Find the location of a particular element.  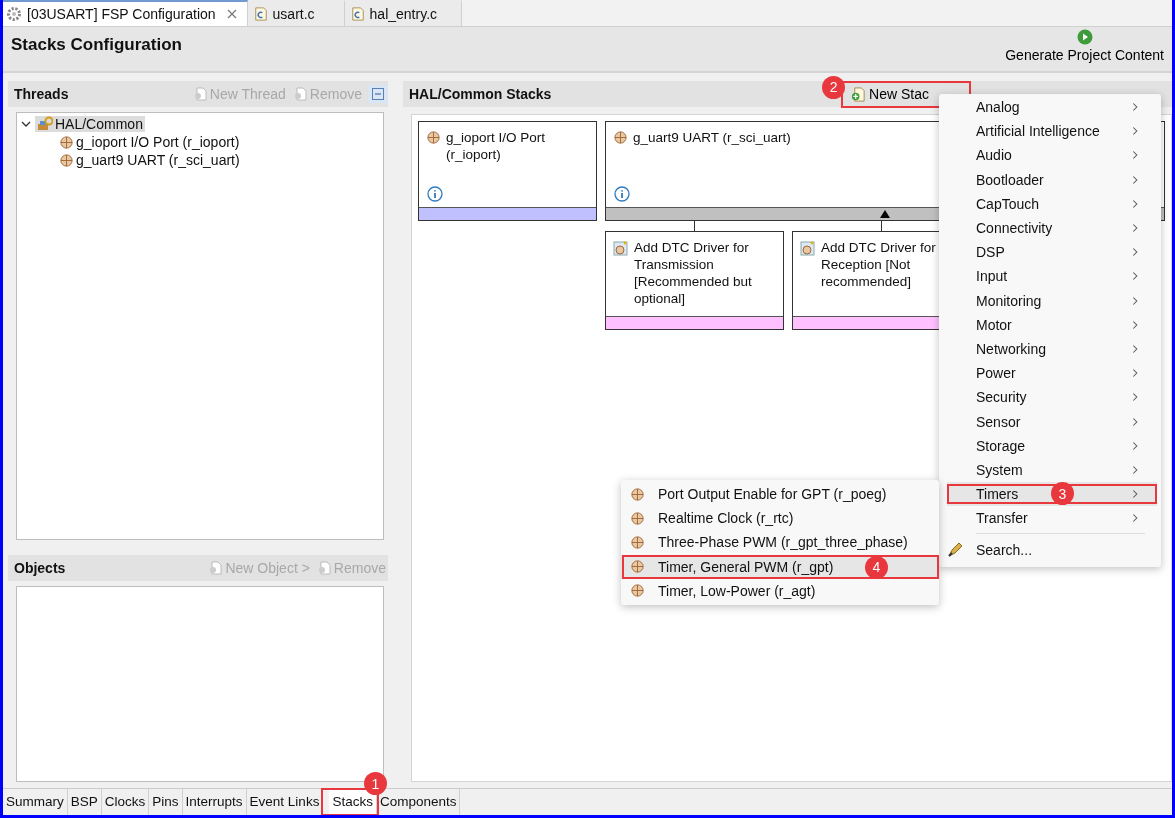

panel-title: HAL/Common Stacks is located at coordinates (480, 94).